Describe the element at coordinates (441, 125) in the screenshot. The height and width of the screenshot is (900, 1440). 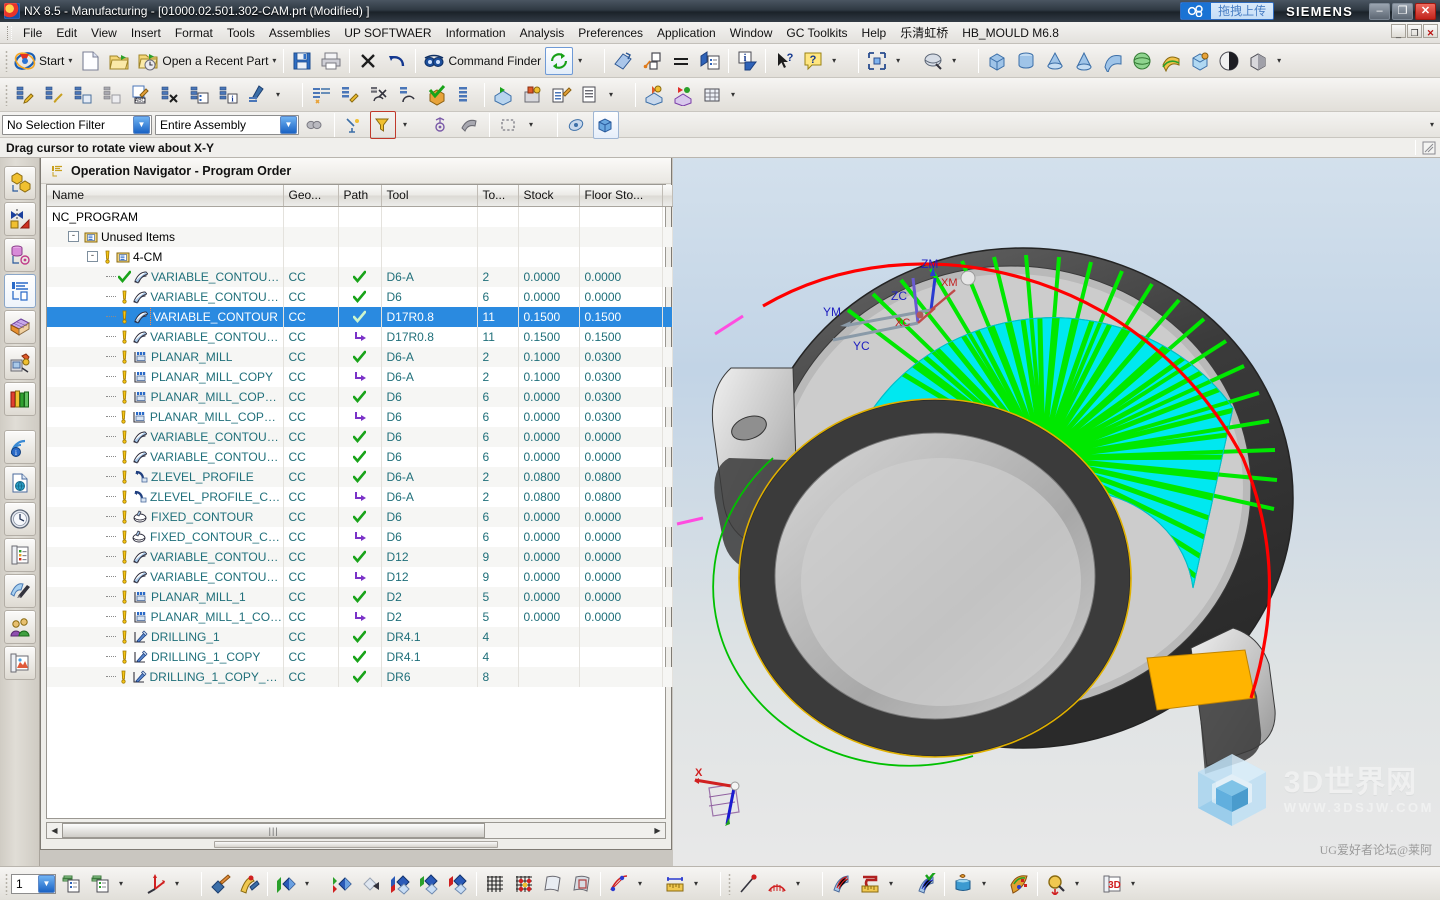
I see `wcs-button` at that location.